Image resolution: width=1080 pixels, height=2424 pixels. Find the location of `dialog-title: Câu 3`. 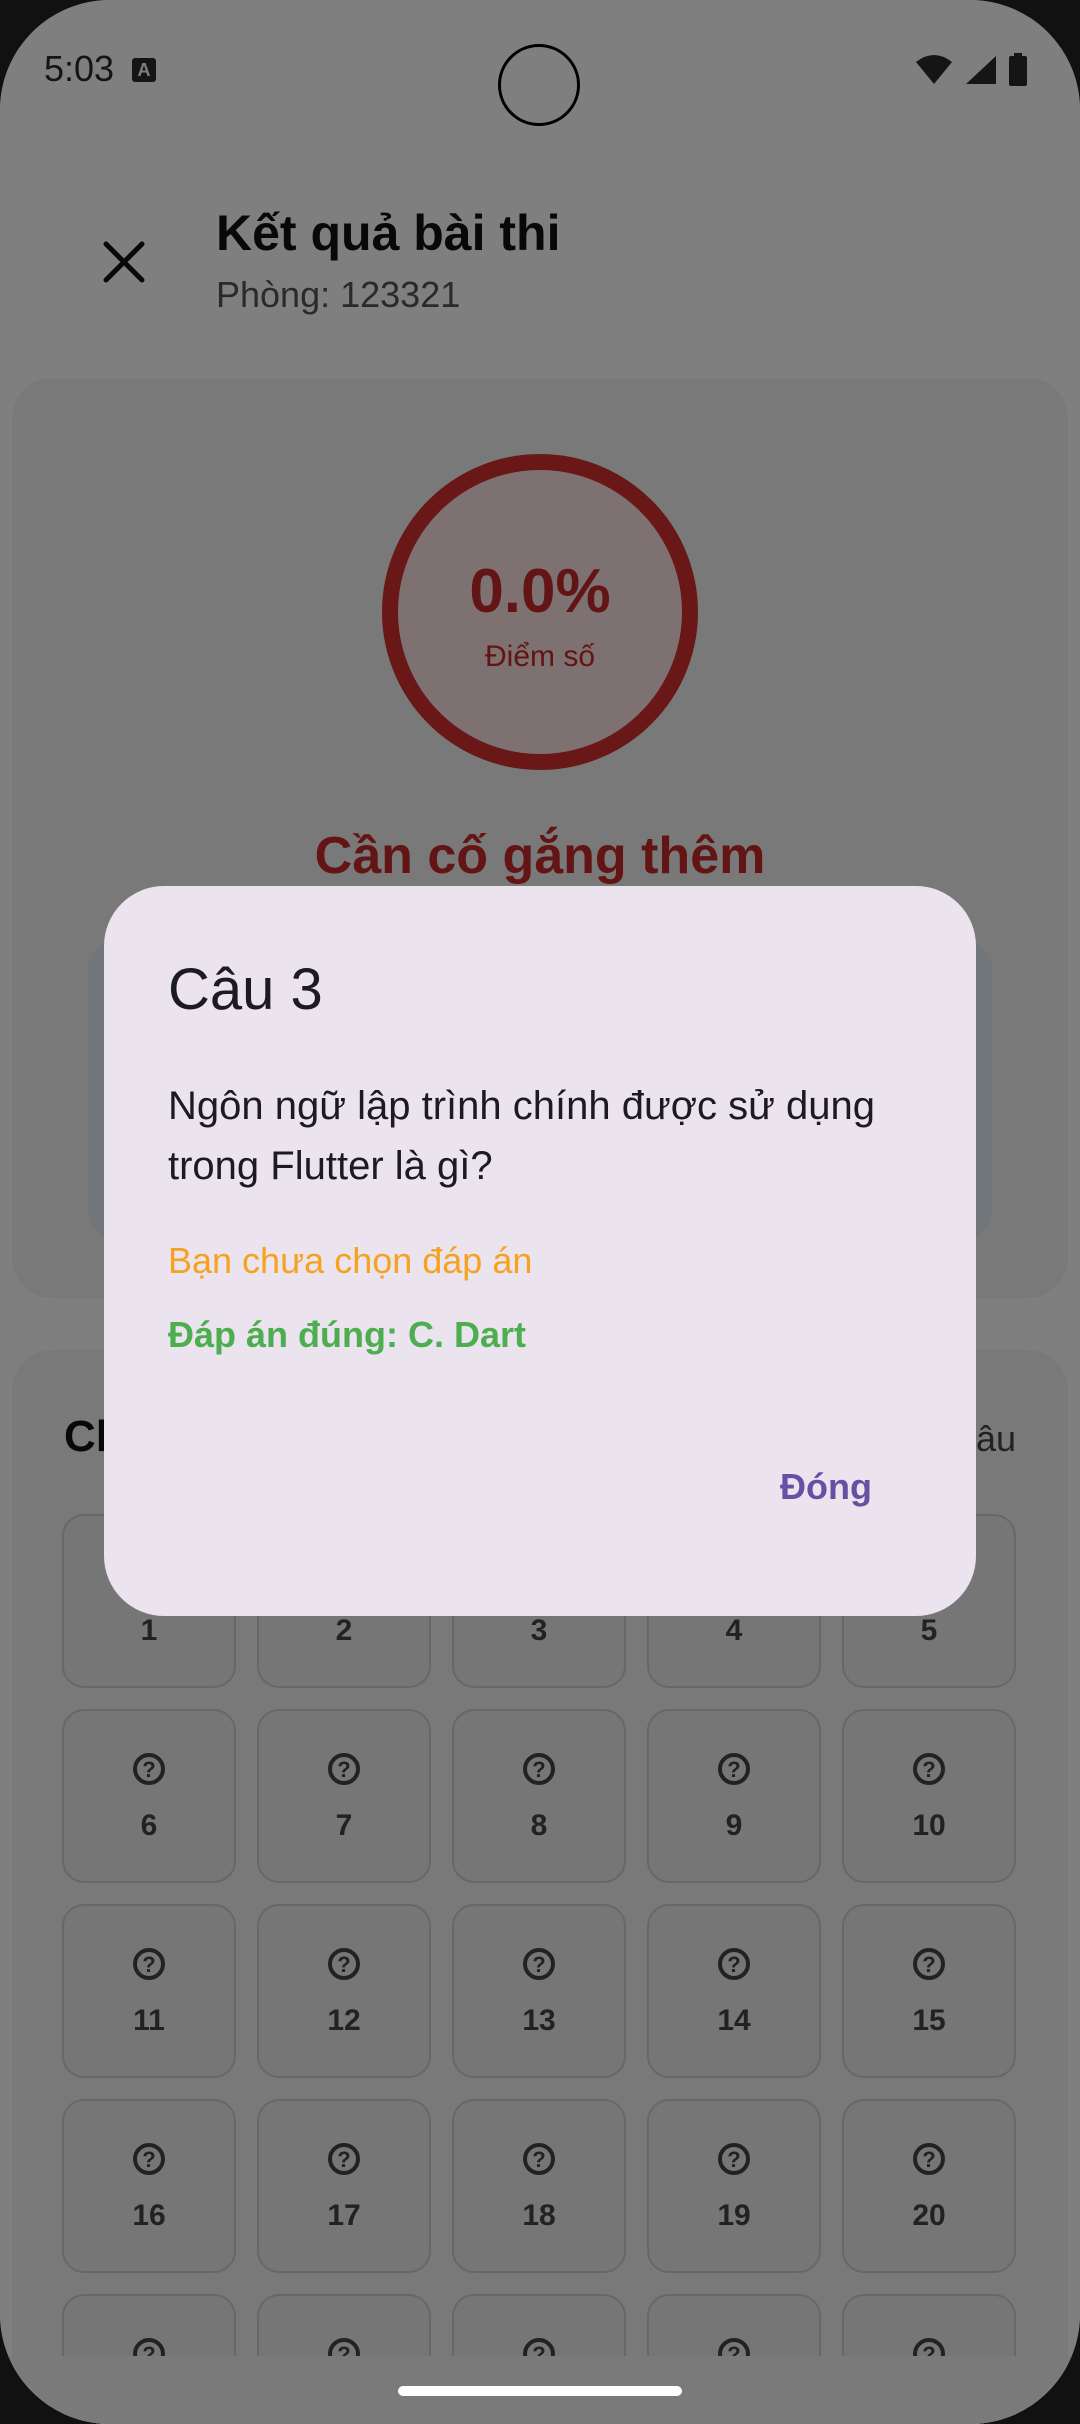

dialog-title: Câu 3 is located at coordinates (245, 989).